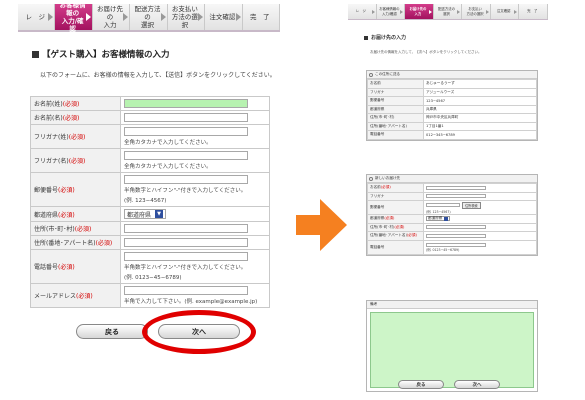  Describe the element at coordinates (426, 52) in the screenshot. I see `intro-text: お届け先の情報を入力して、【次へ】ボタンをクリックしてください。` at that location.